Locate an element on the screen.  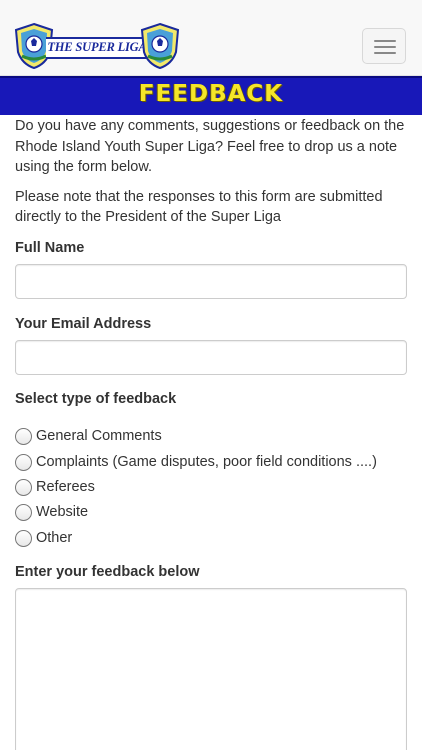
super-liga-logo: THE SUPER LIGA is located at coordinates (97, 46).